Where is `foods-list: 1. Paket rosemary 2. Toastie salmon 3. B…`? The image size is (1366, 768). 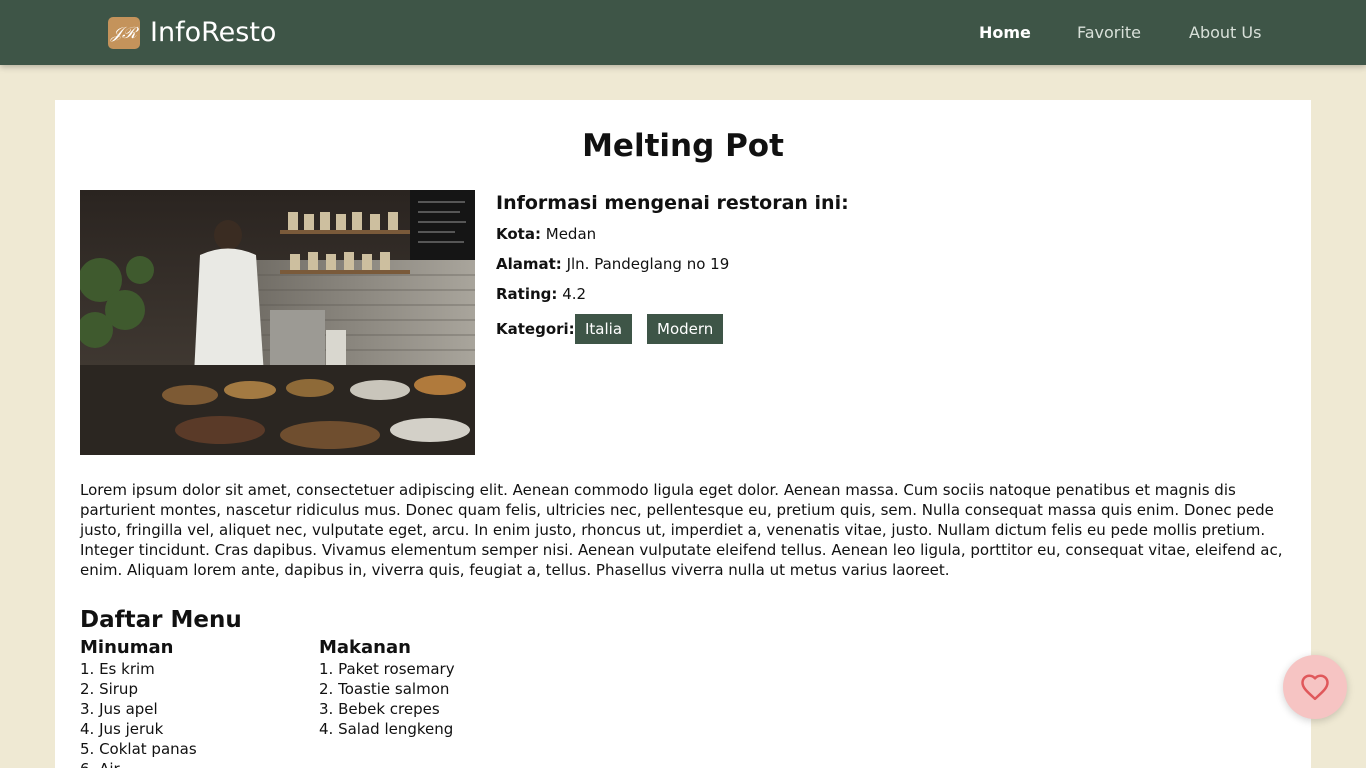
foods-list: 1. Paket rosemary 2. Toastie salmon 3. B… is located at coordinates (449, 699).